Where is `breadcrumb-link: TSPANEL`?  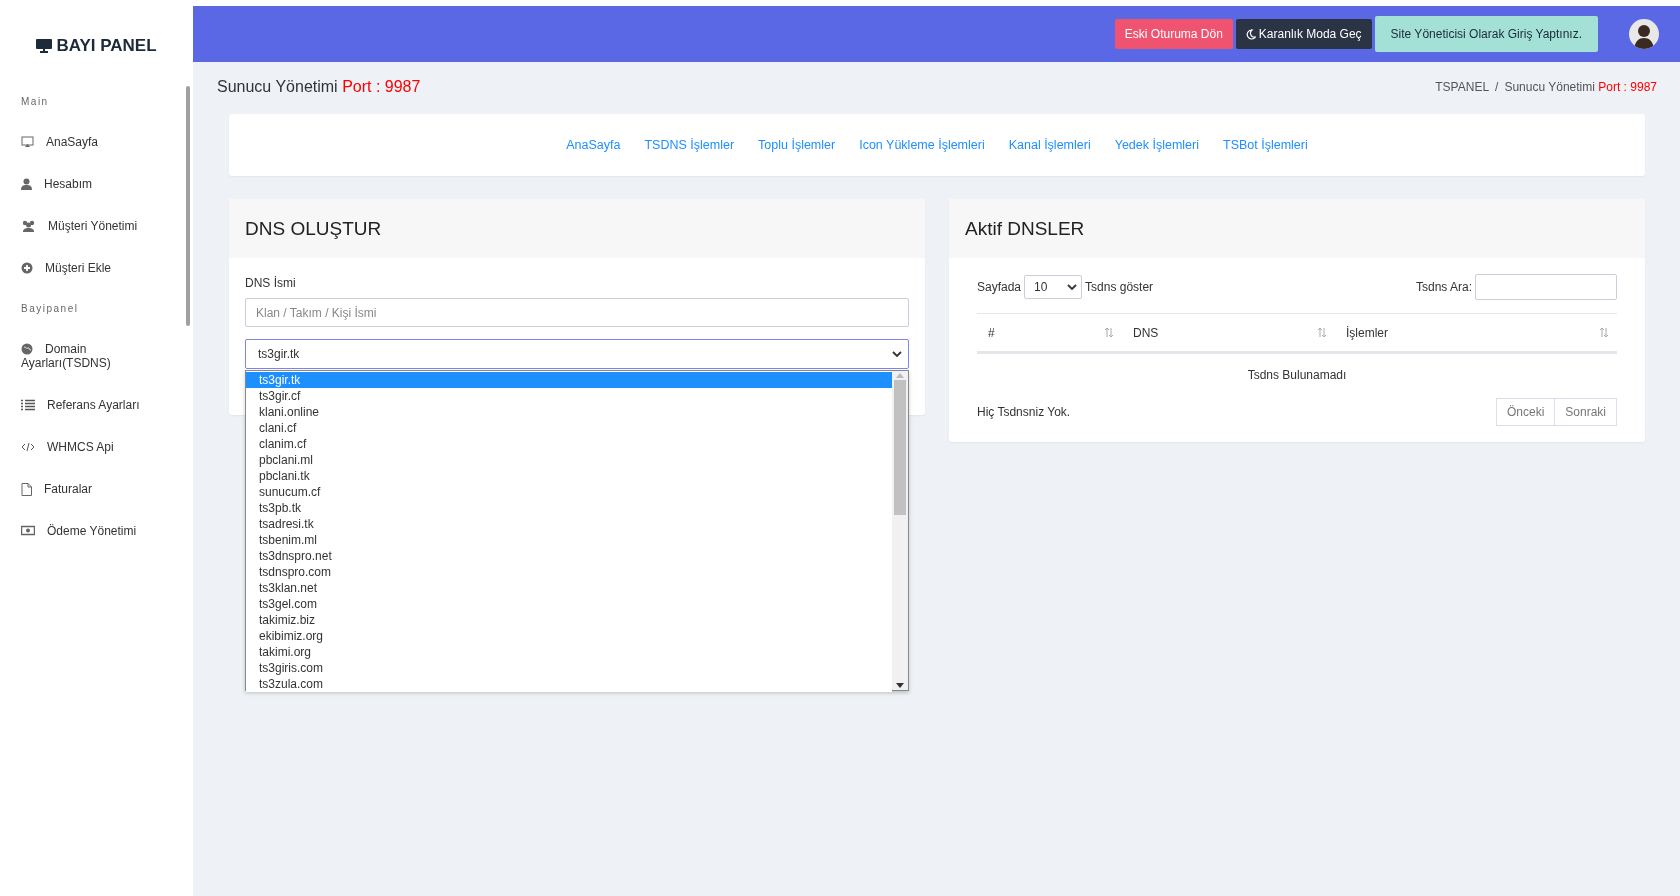
breadcrumb-link: TSPANEL is located at coordinates (1462, 87).